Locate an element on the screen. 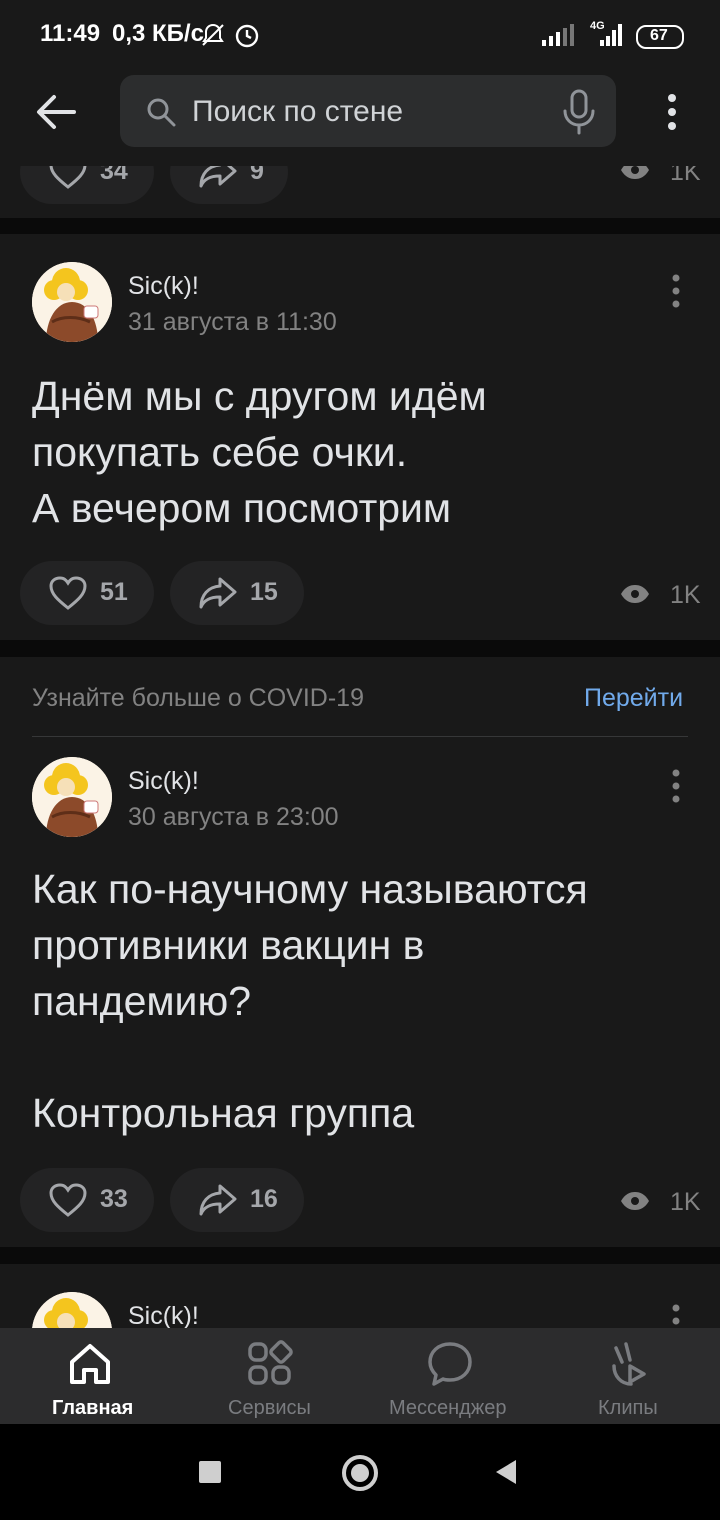 The width and height of the screenshot is (720, 1520). share-count: 16 is located at coordinates (264, 1199).